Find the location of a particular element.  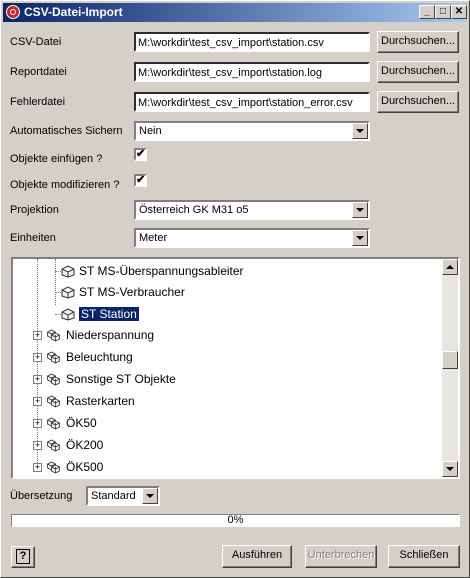

projection-value: Österreich GK M31 o5 is located at coordinates (194, 210).